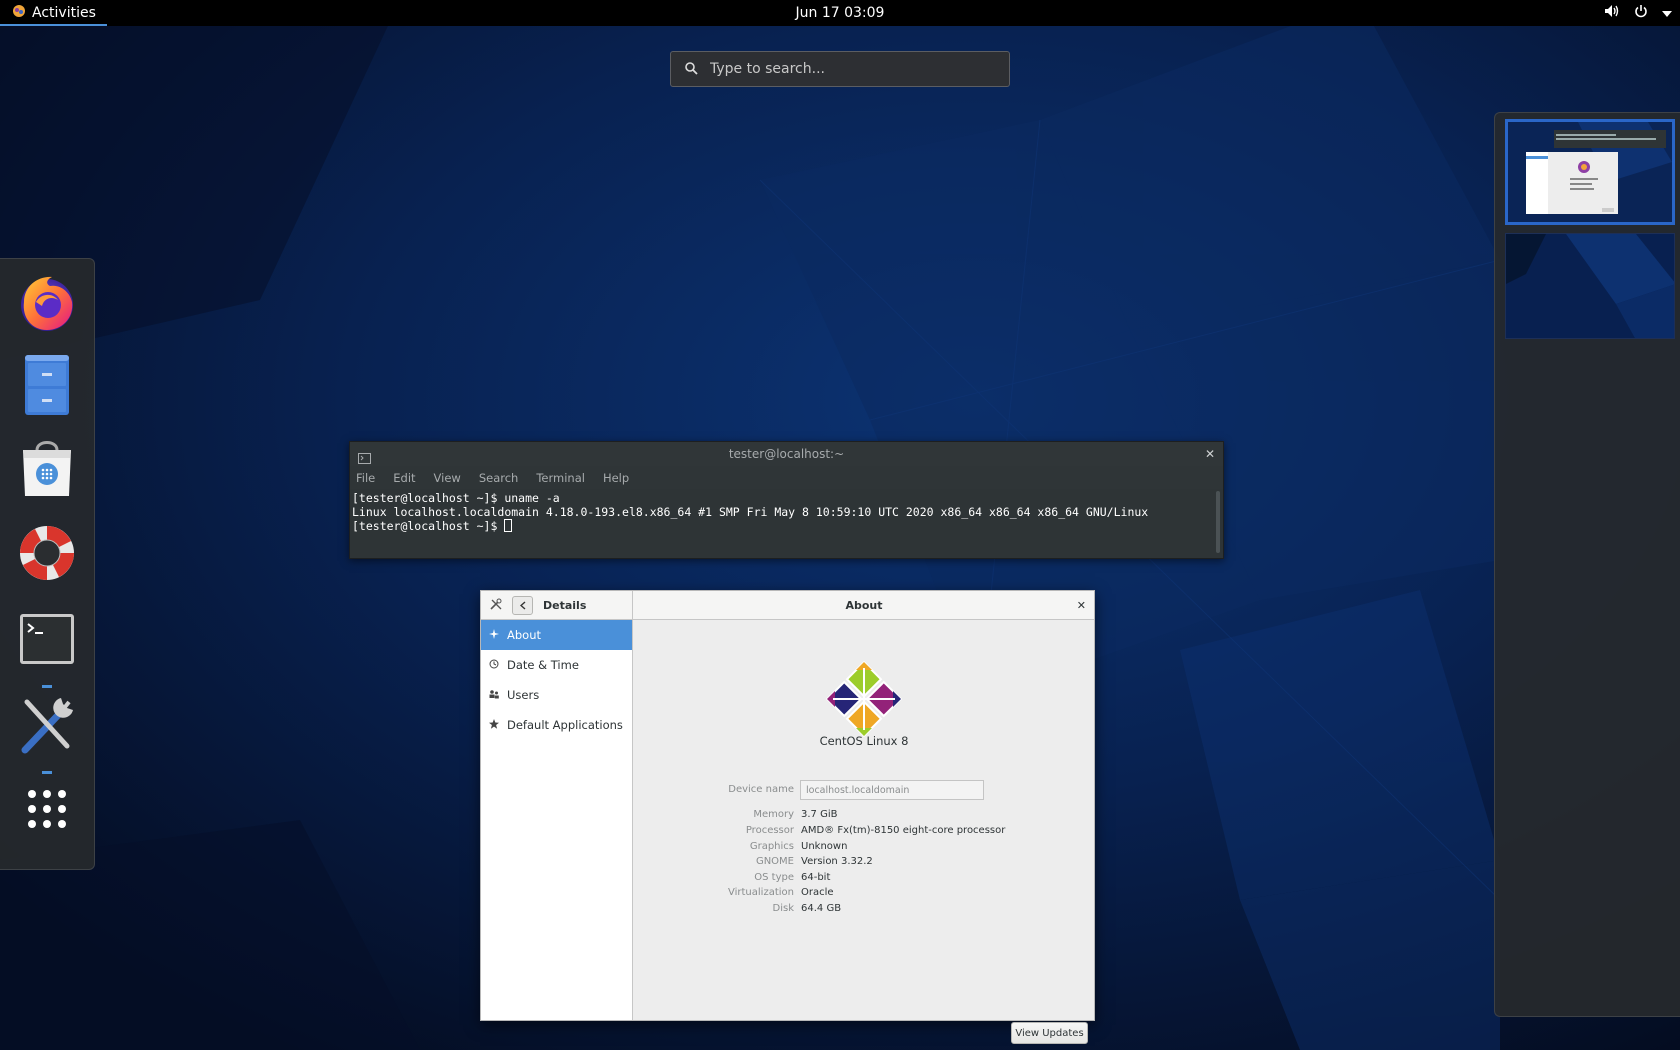 The width and height of the screenshot is (1680, 1050). I want to click on terminal-line: [tester@localhost ~]$ uname -a, so click(456, 498).